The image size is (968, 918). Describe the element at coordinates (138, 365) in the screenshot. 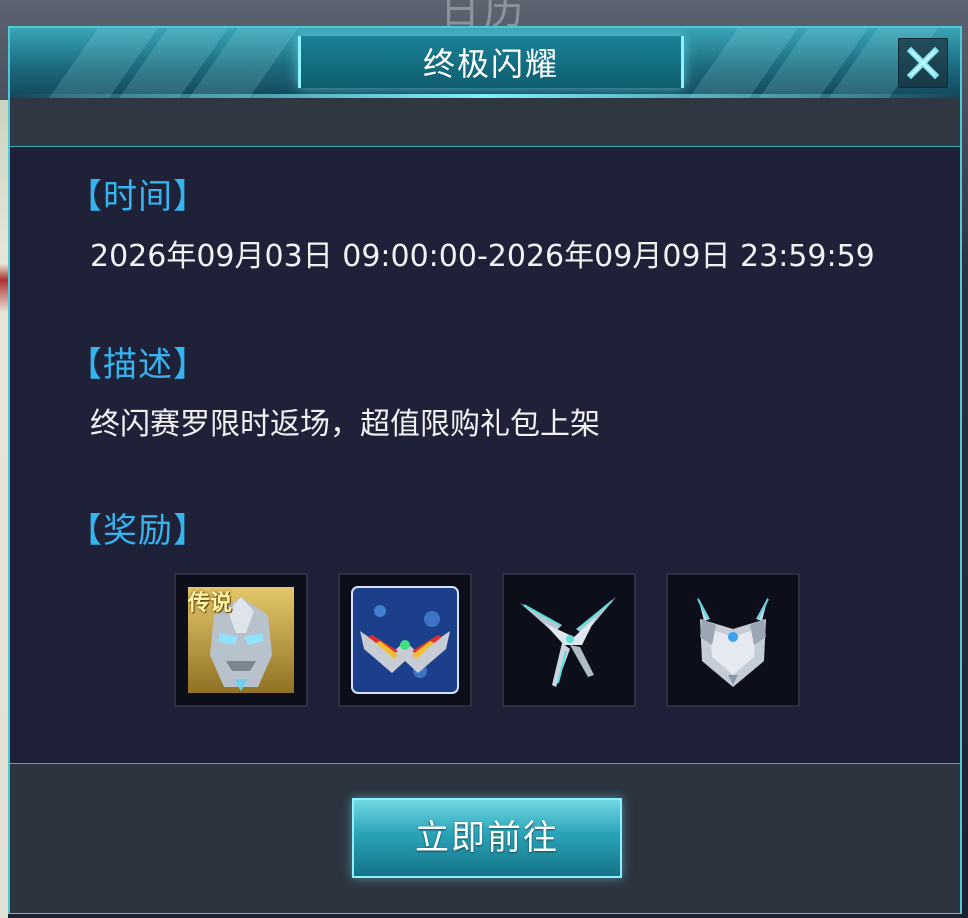

I see `description-heading: 【描述】` at that location.